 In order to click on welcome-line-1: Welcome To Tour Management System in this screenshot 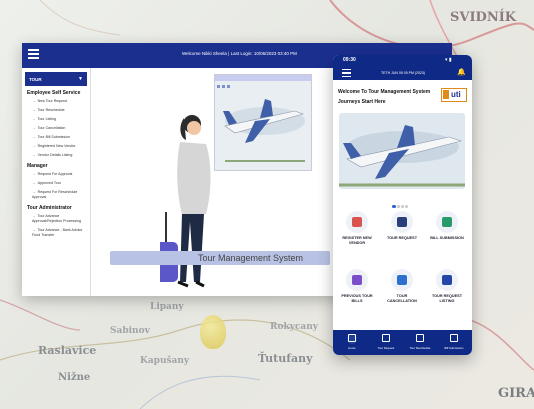, I will do `click(384, 92)`.